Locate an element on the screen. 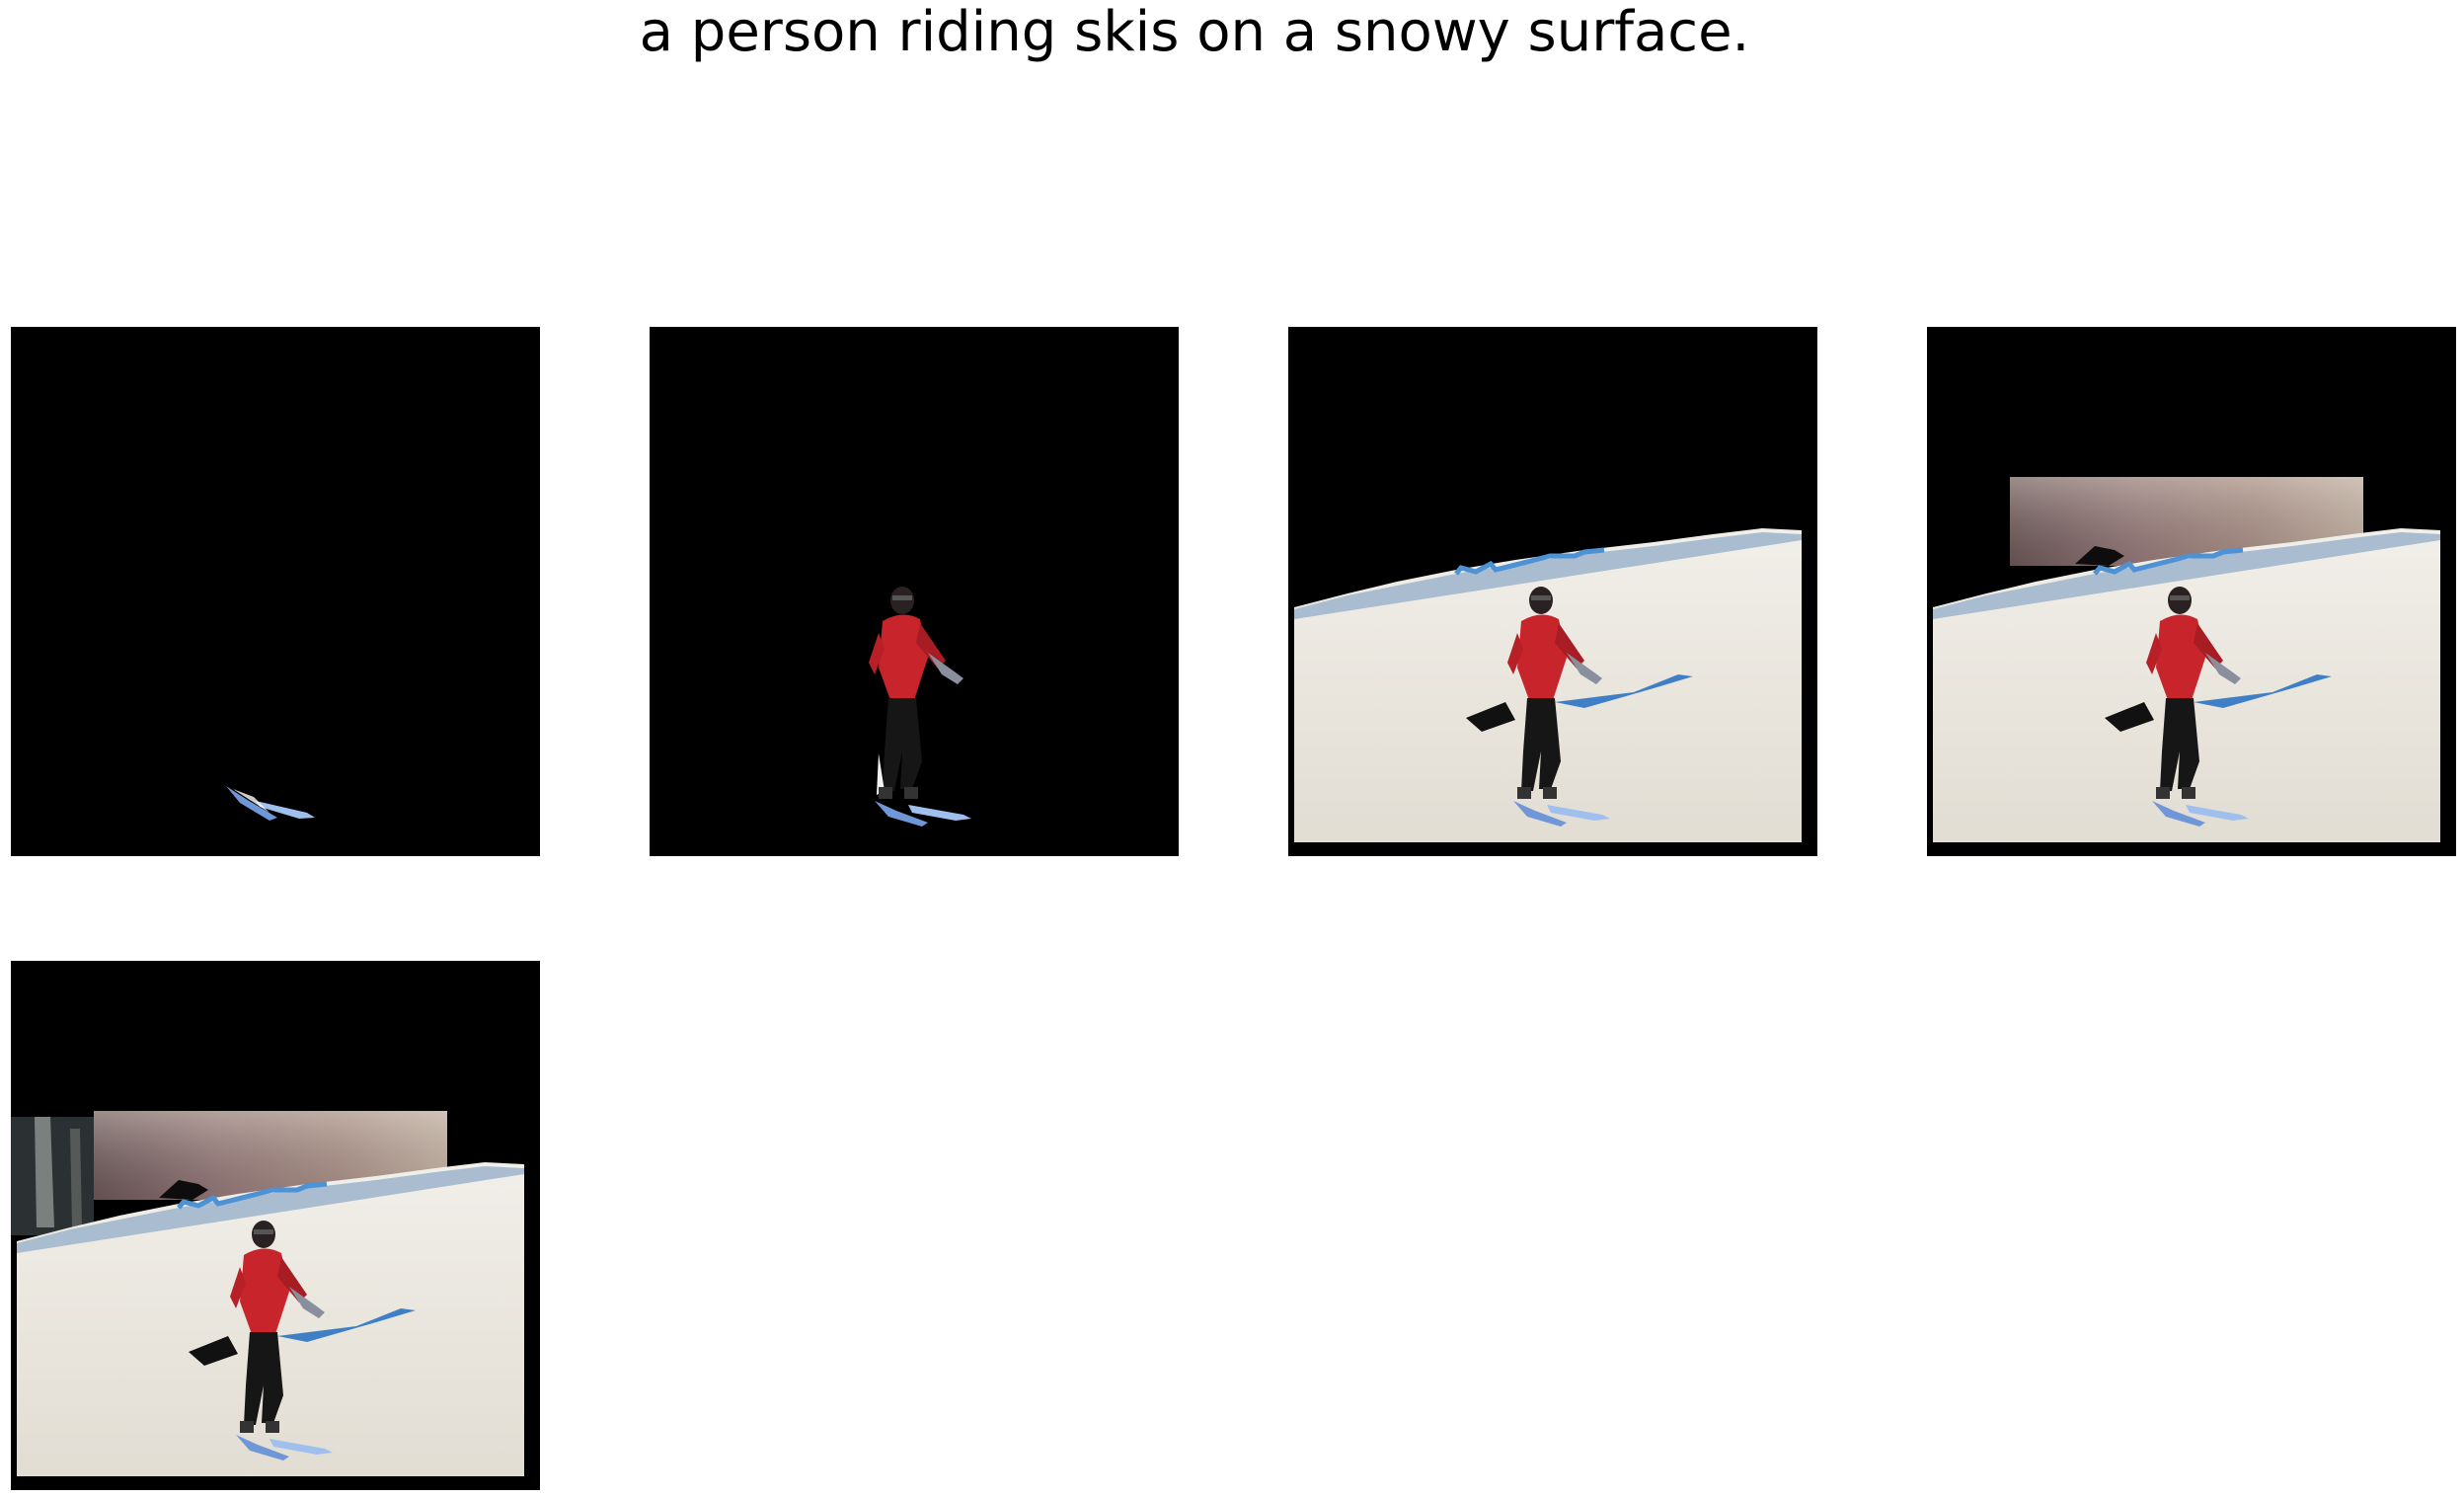  panel-step-2-image is located at coordinates (914, 591).